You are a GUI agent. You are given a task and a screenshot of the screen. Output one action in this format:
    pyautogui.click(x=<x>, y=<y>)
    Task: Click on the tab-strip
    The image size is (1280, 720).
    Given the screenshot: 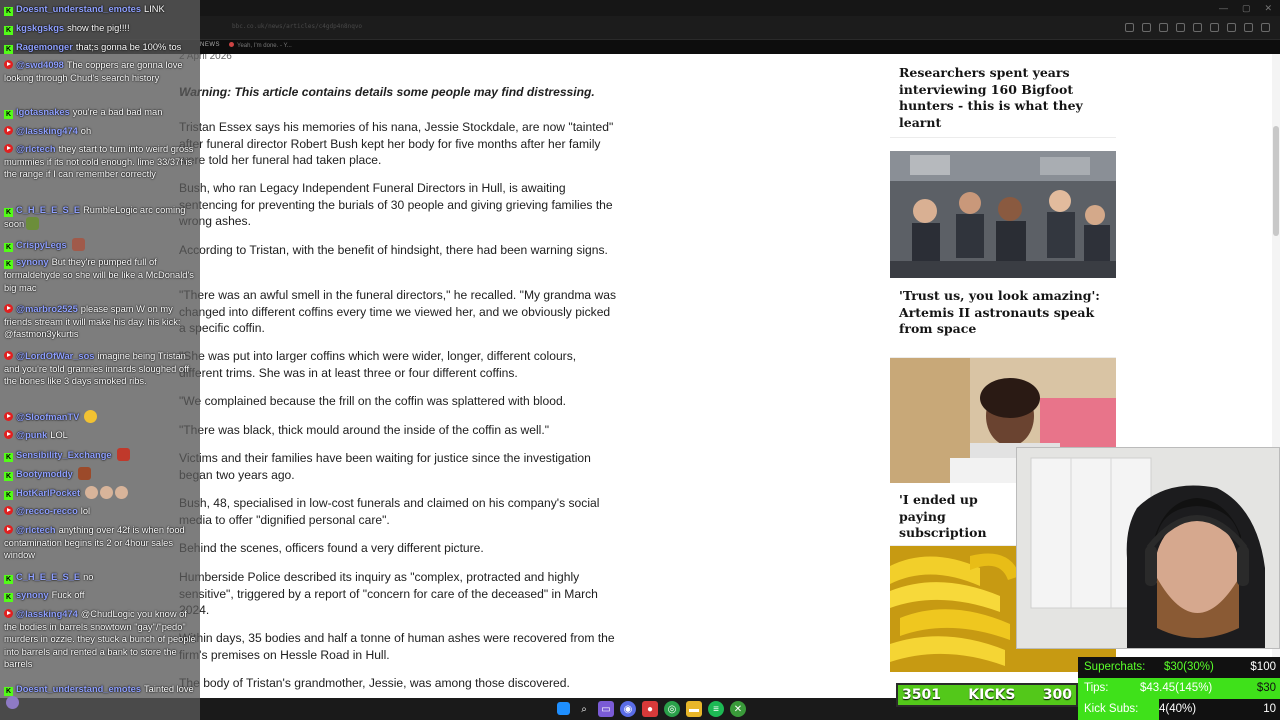 What is the action you would take?
    pyautogui.click(x=740, y=8)
    